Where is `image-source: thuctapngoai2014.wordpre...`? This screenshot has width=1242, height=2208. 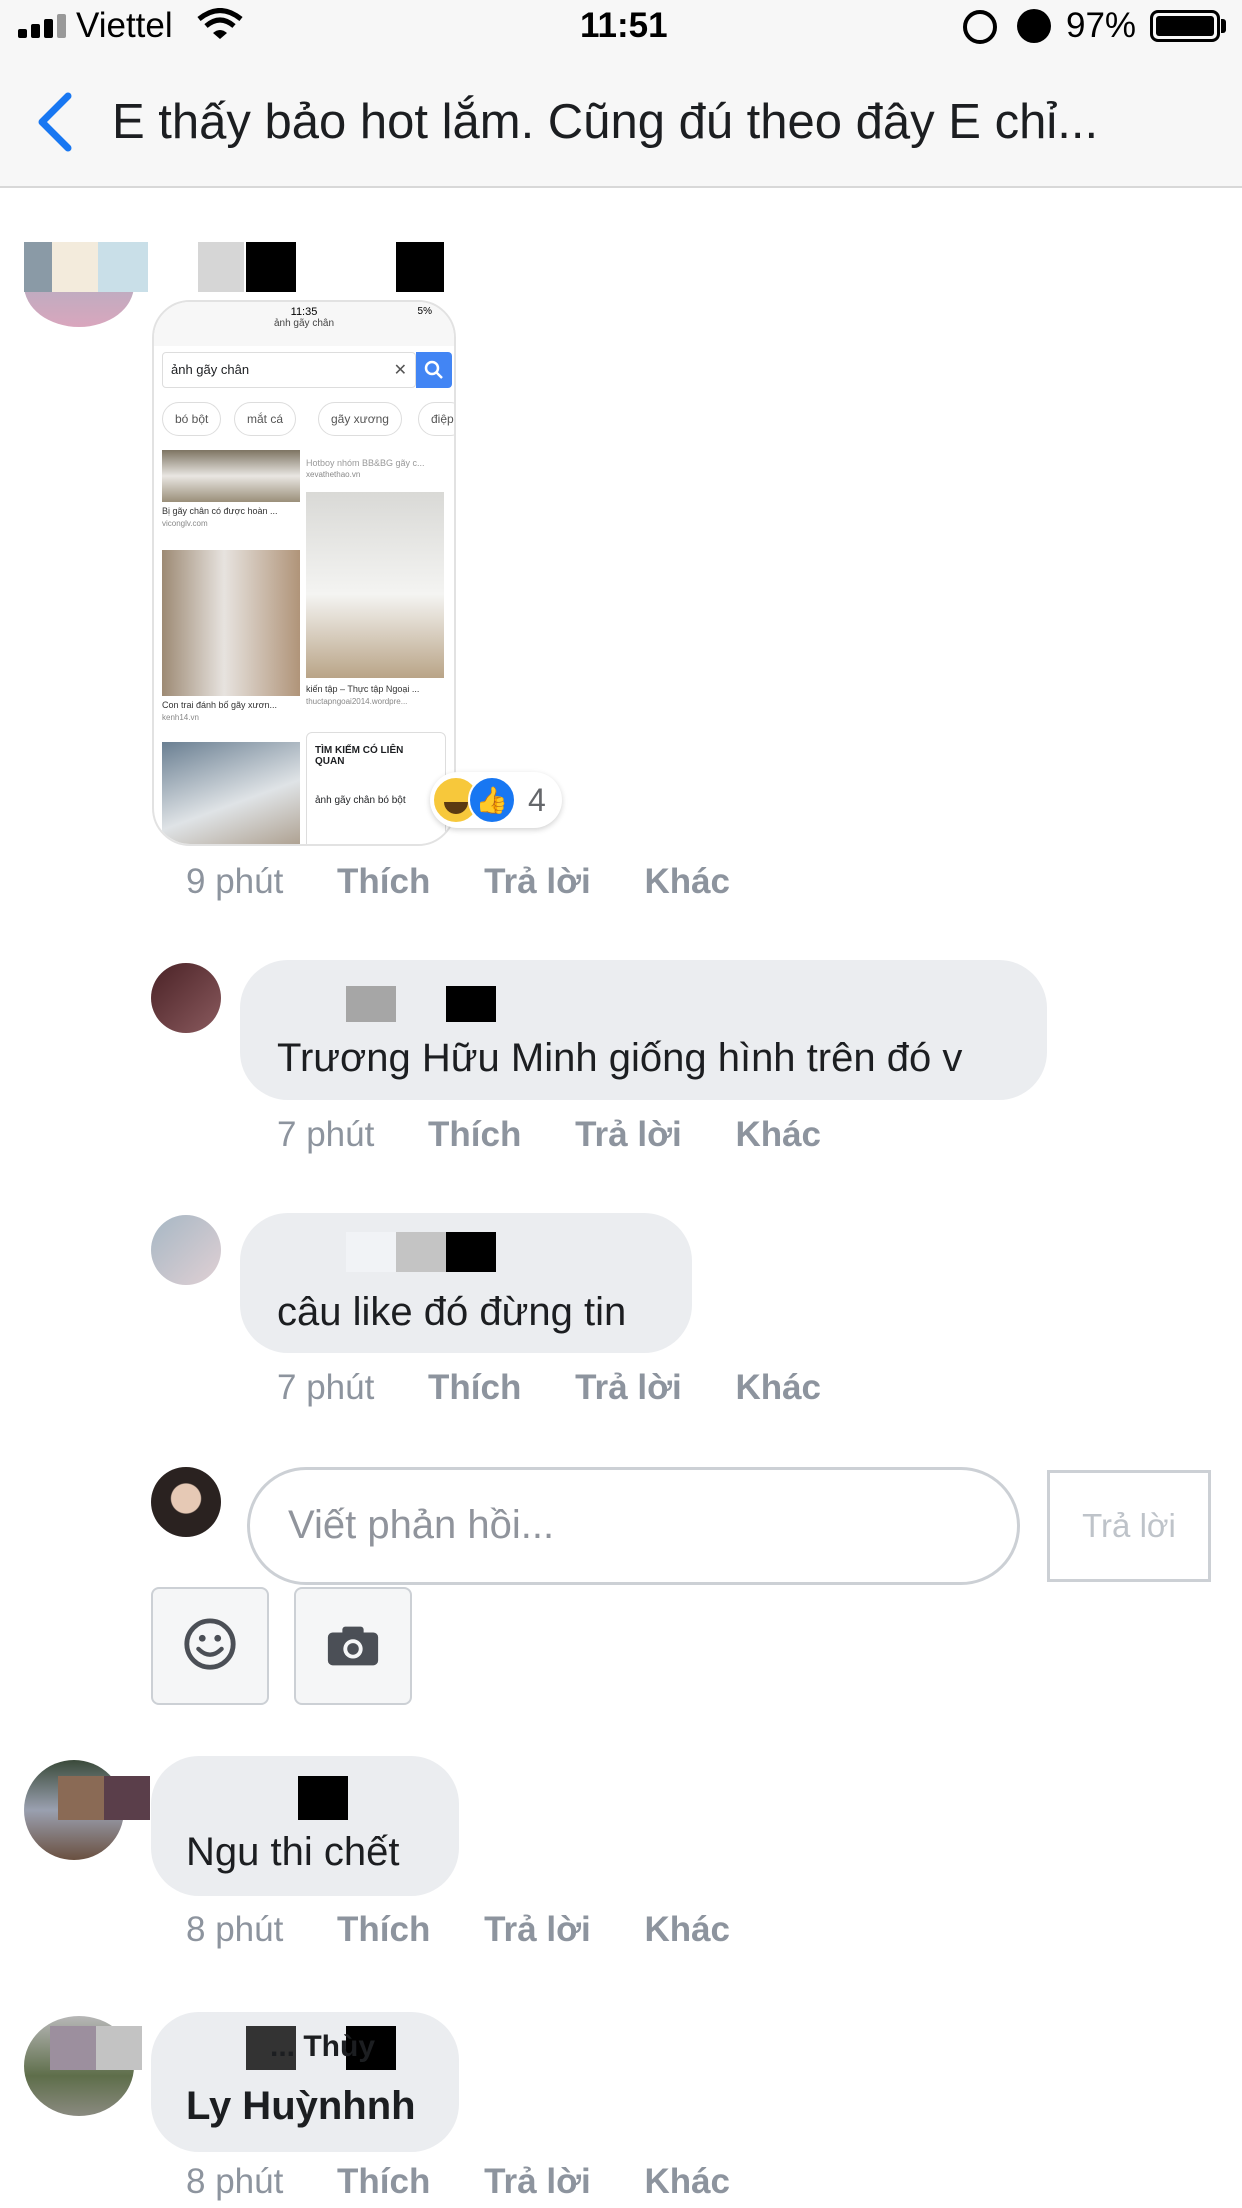
image-source: thuctapngoai2014.wordpre... is located at coordinates (357, 701).